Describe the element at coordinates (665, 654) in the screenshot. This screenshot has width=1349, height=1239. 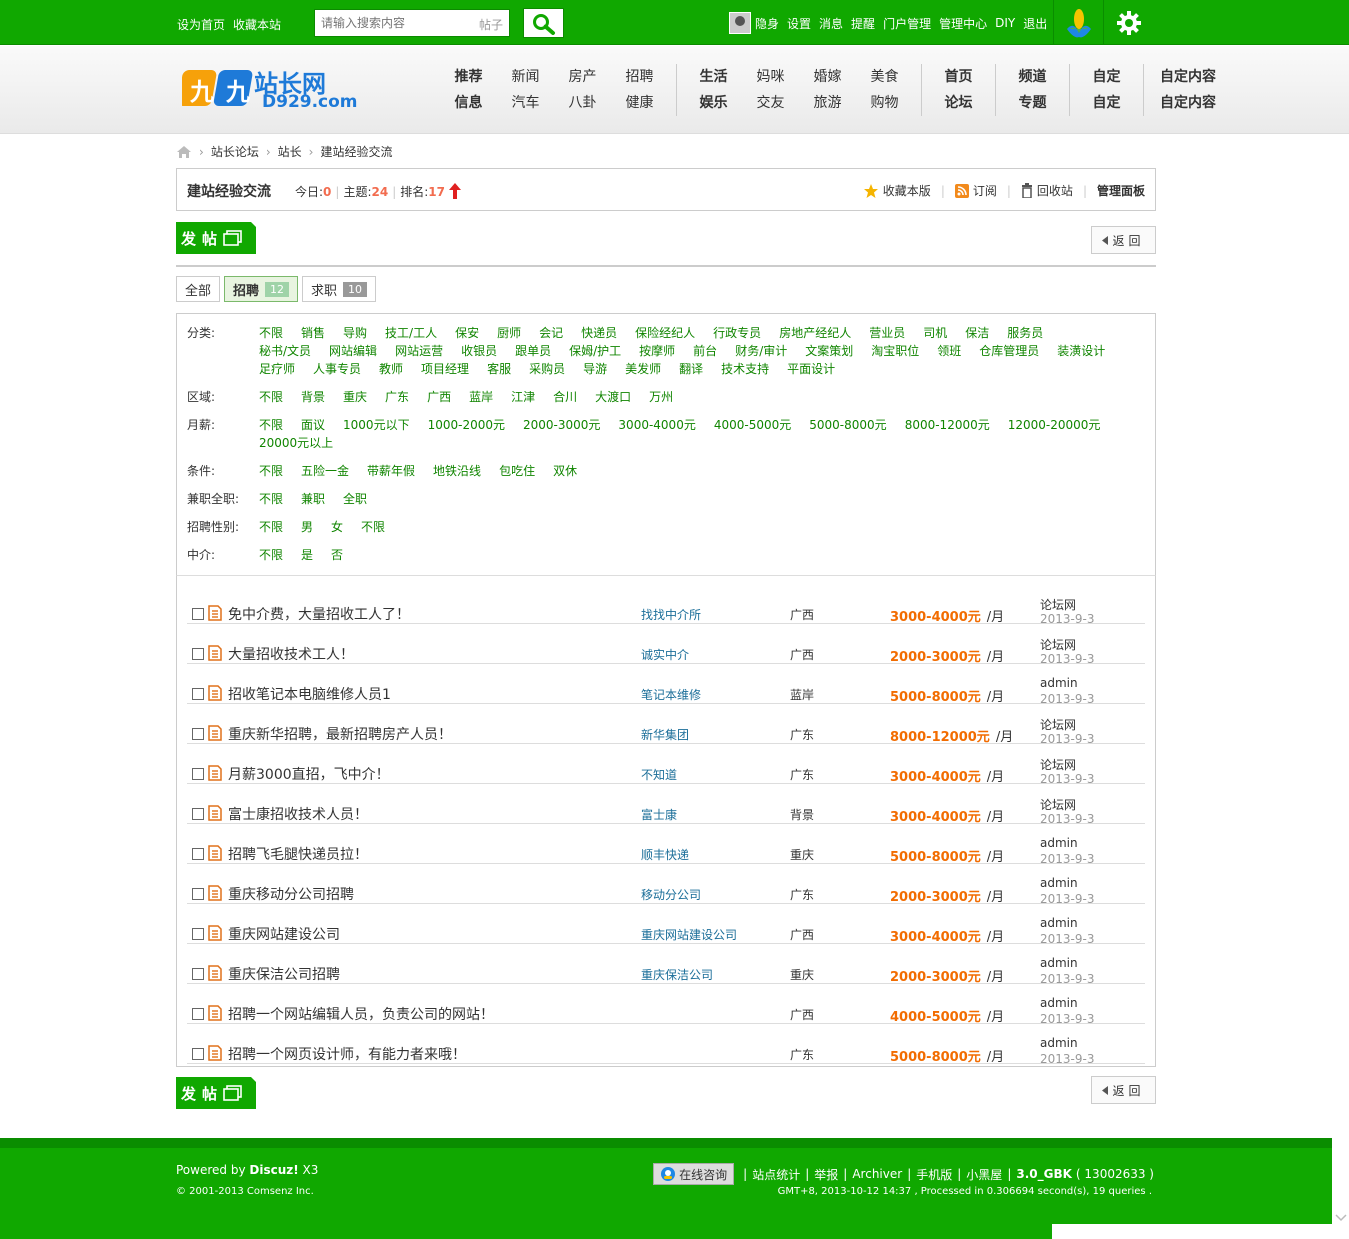
I see `thread-company: 诚实中介` at that location.